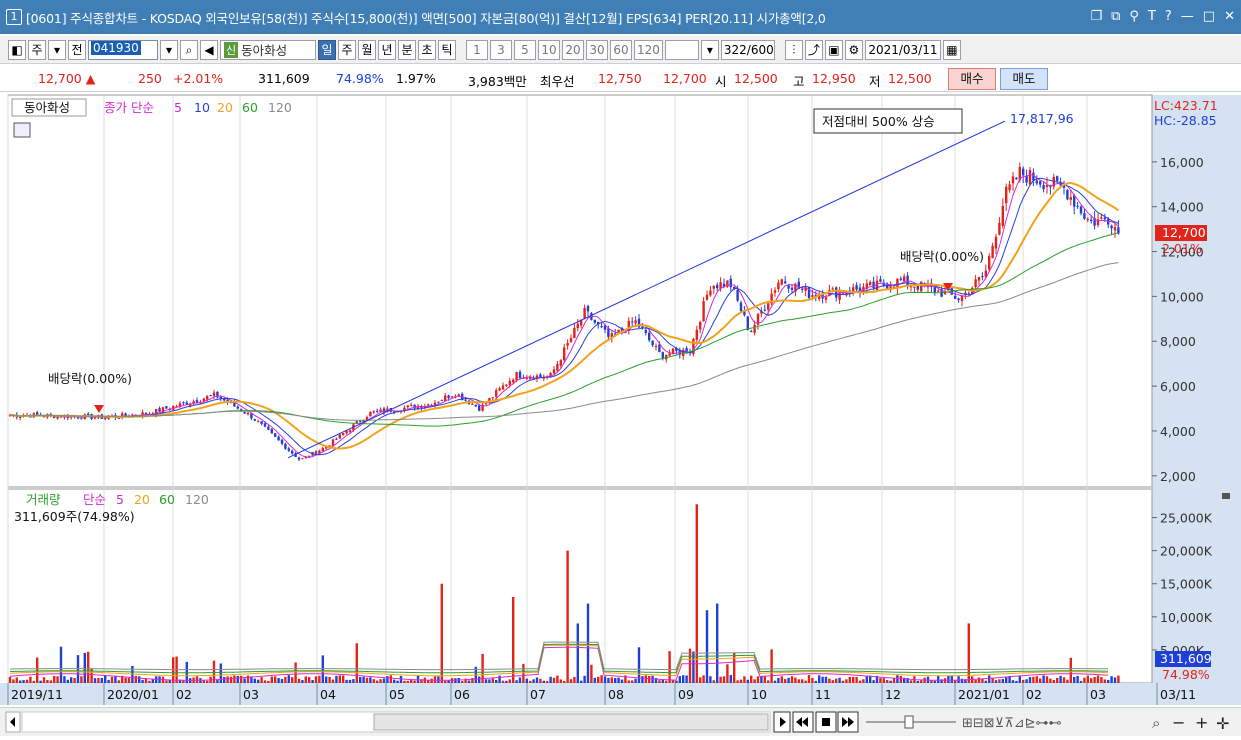 This screenshot has width=1241, height=740. Describe the element at coordinates (1186, 551) in the screenshot. I see `y-tick-label: 20,000K` at that location.